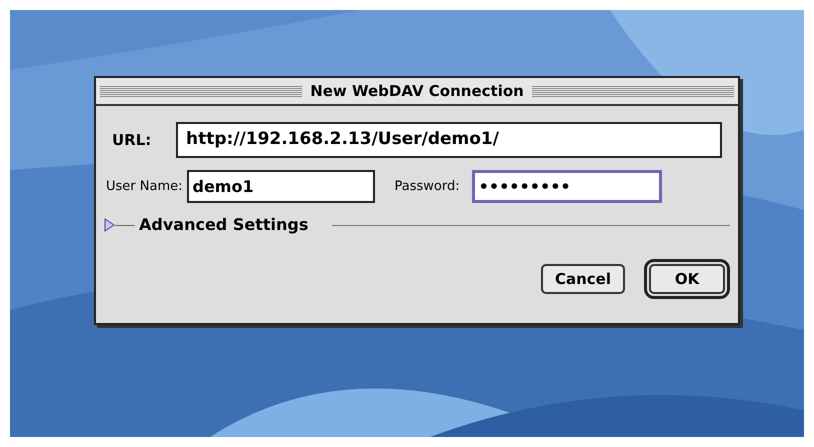 This screenshot has height=447, width=814. What do you see at coordinates (144, 187) in the screenshot?
I see `field-label: User Name:` at bounding box center [144, 187].